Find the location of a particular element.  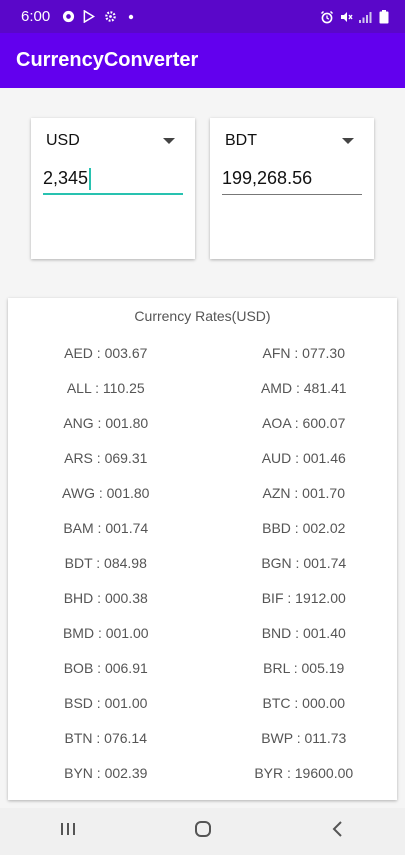

rate-row: BTN : 076.14 BWP : 011.73 is located at coordinates (202, 737).